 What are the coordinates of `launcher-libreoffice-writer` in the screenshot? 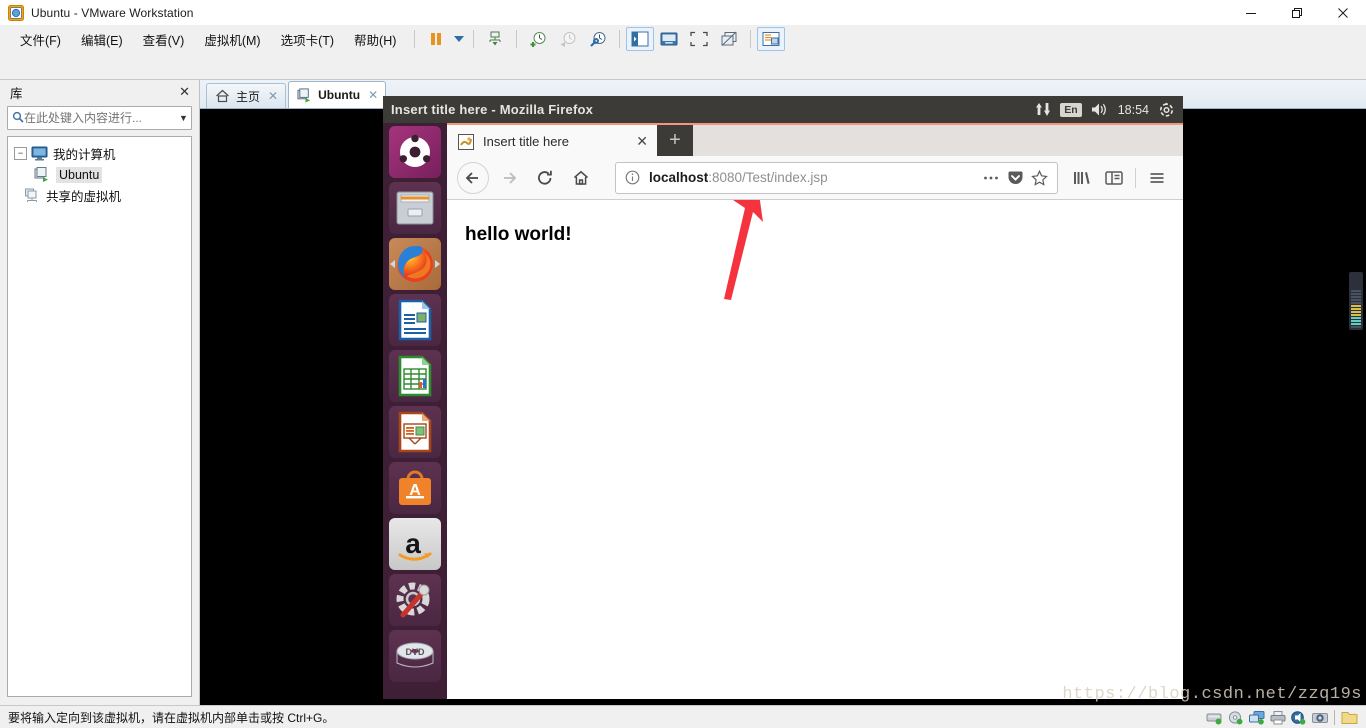 It's located at (415, 320).